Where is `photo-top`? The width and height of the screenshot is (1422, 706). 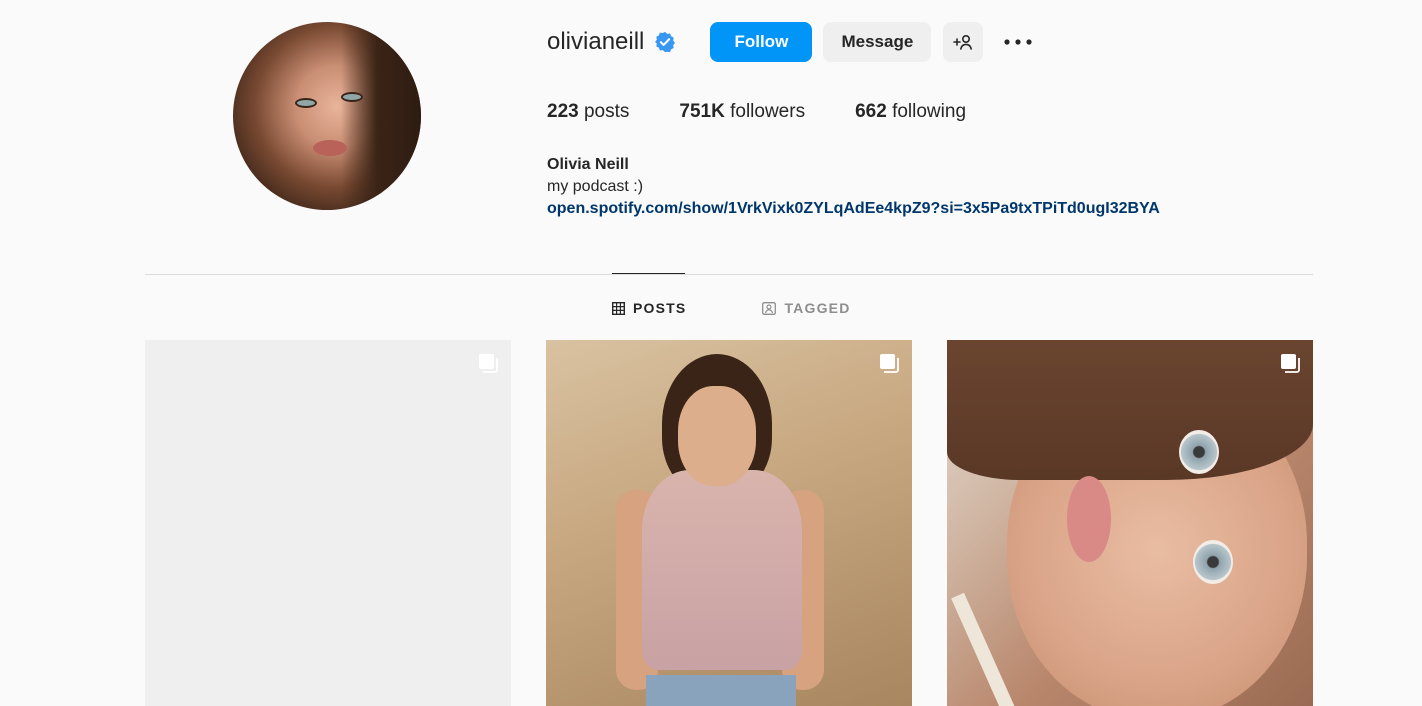 photo-top is located at coordinates (722, 570).